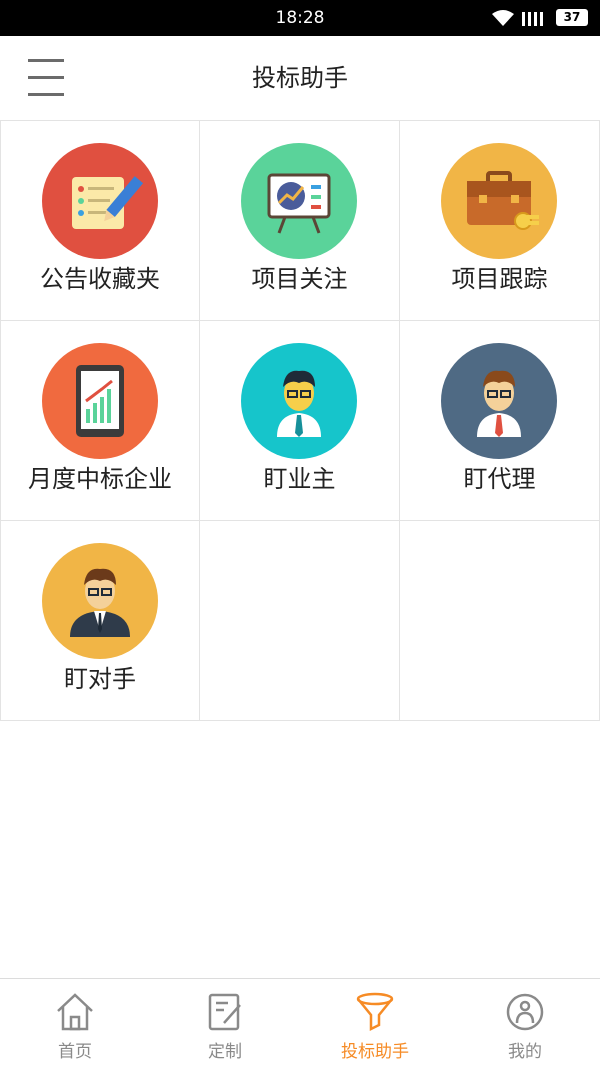  What do you see at coordinates (534, 20) in the screenshot?
I see `signal-icon` at bounding box center [534, 20].